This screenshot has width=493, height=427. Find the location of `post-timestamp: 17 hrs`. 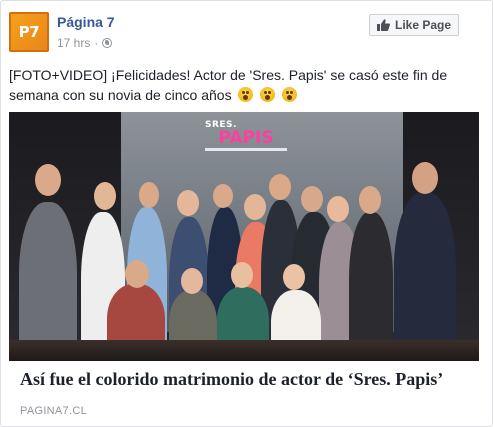

post-timestamp: 17 hrs is located at coordinates (73, 43).